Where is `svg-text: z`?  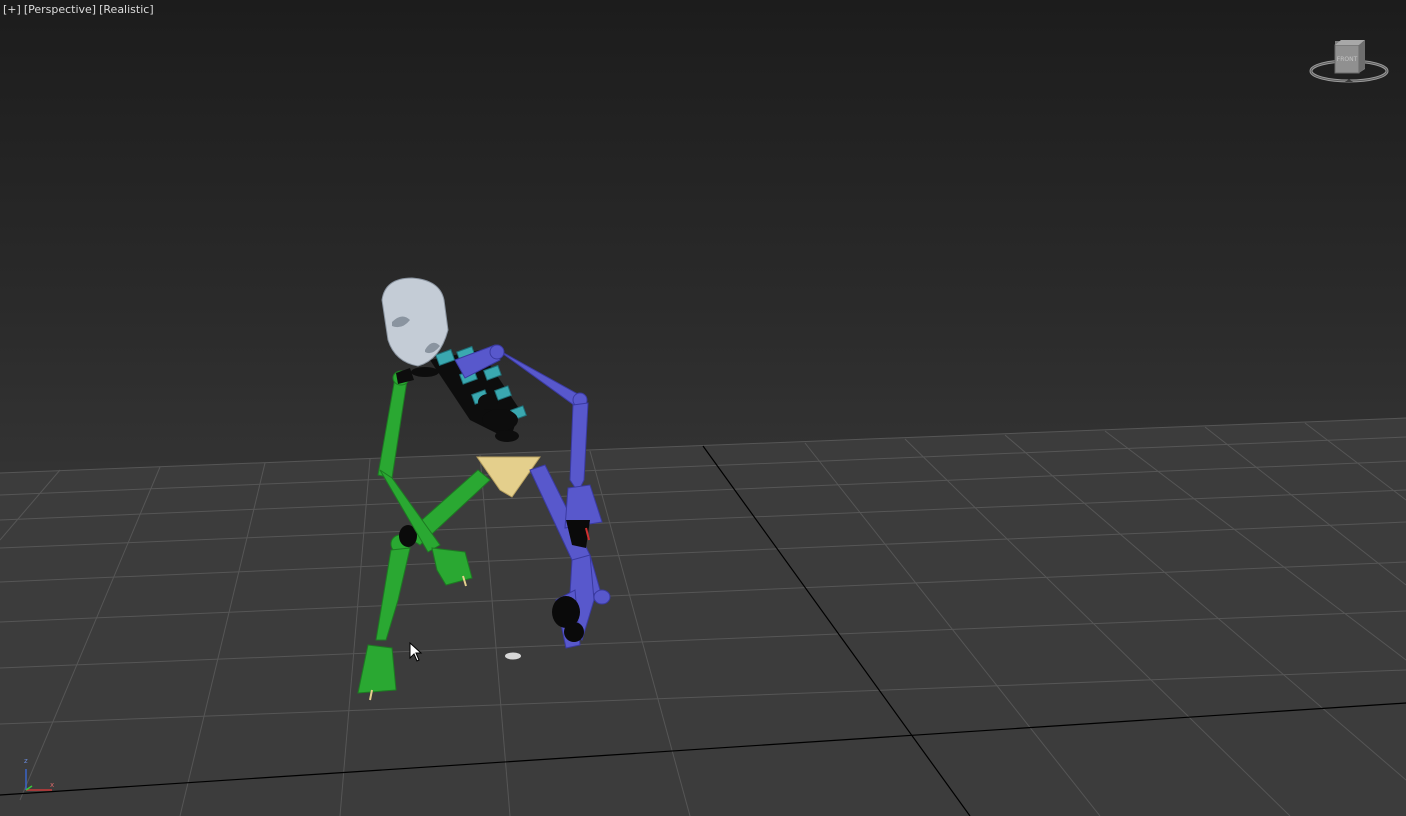 svg-text: z is located at coordinates (26, 761).